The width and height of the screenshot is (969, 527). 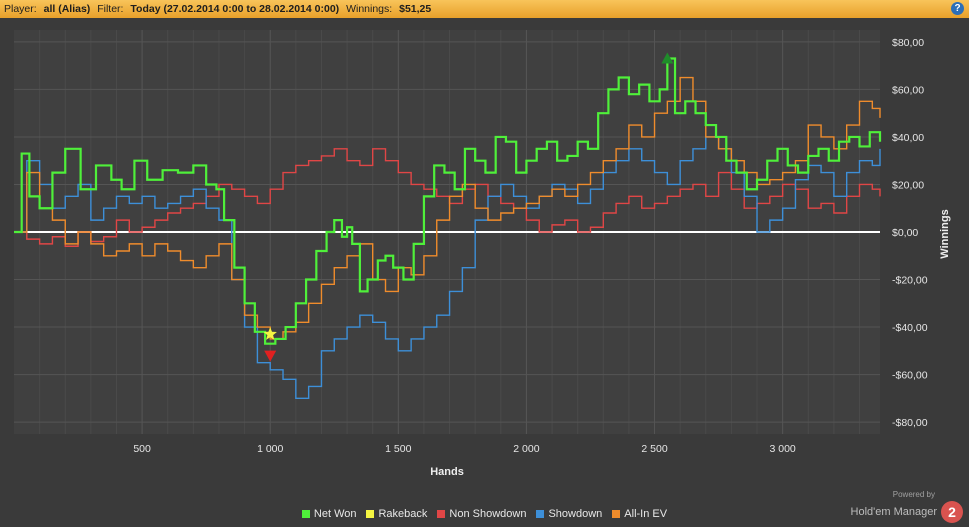 What do you see at coordinates (782, 449) in the screenshot?
I see `x-tick-label: 3 000` at bounding box center [782, 449].